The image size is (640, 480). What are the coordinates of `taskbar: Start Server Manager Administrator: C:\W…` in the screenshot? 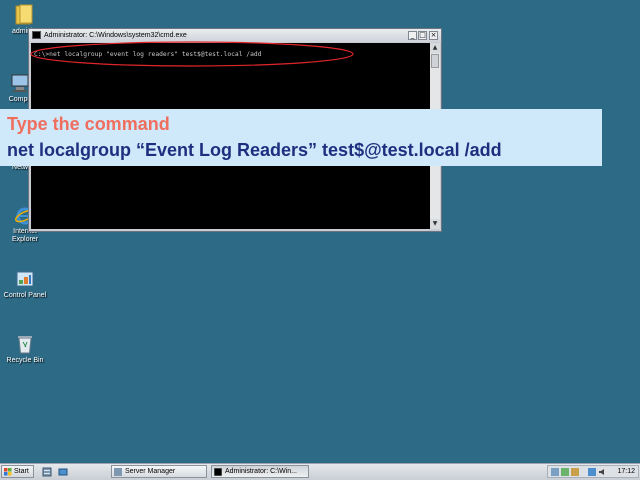 It's located at (320, 471).